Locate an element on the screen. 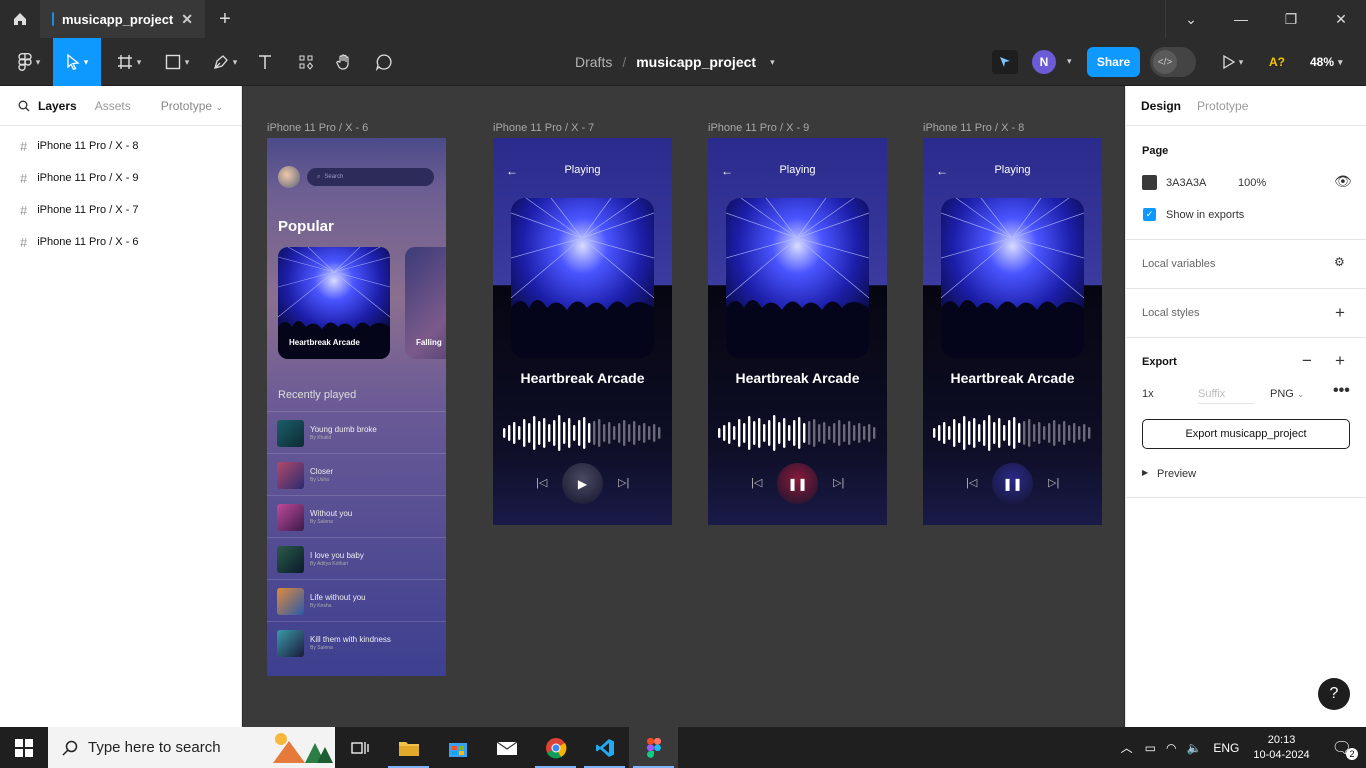 This screenshot has width=1366, height=768. file-tab: musicapp_project ✕ is located at coordinates (122, 19).